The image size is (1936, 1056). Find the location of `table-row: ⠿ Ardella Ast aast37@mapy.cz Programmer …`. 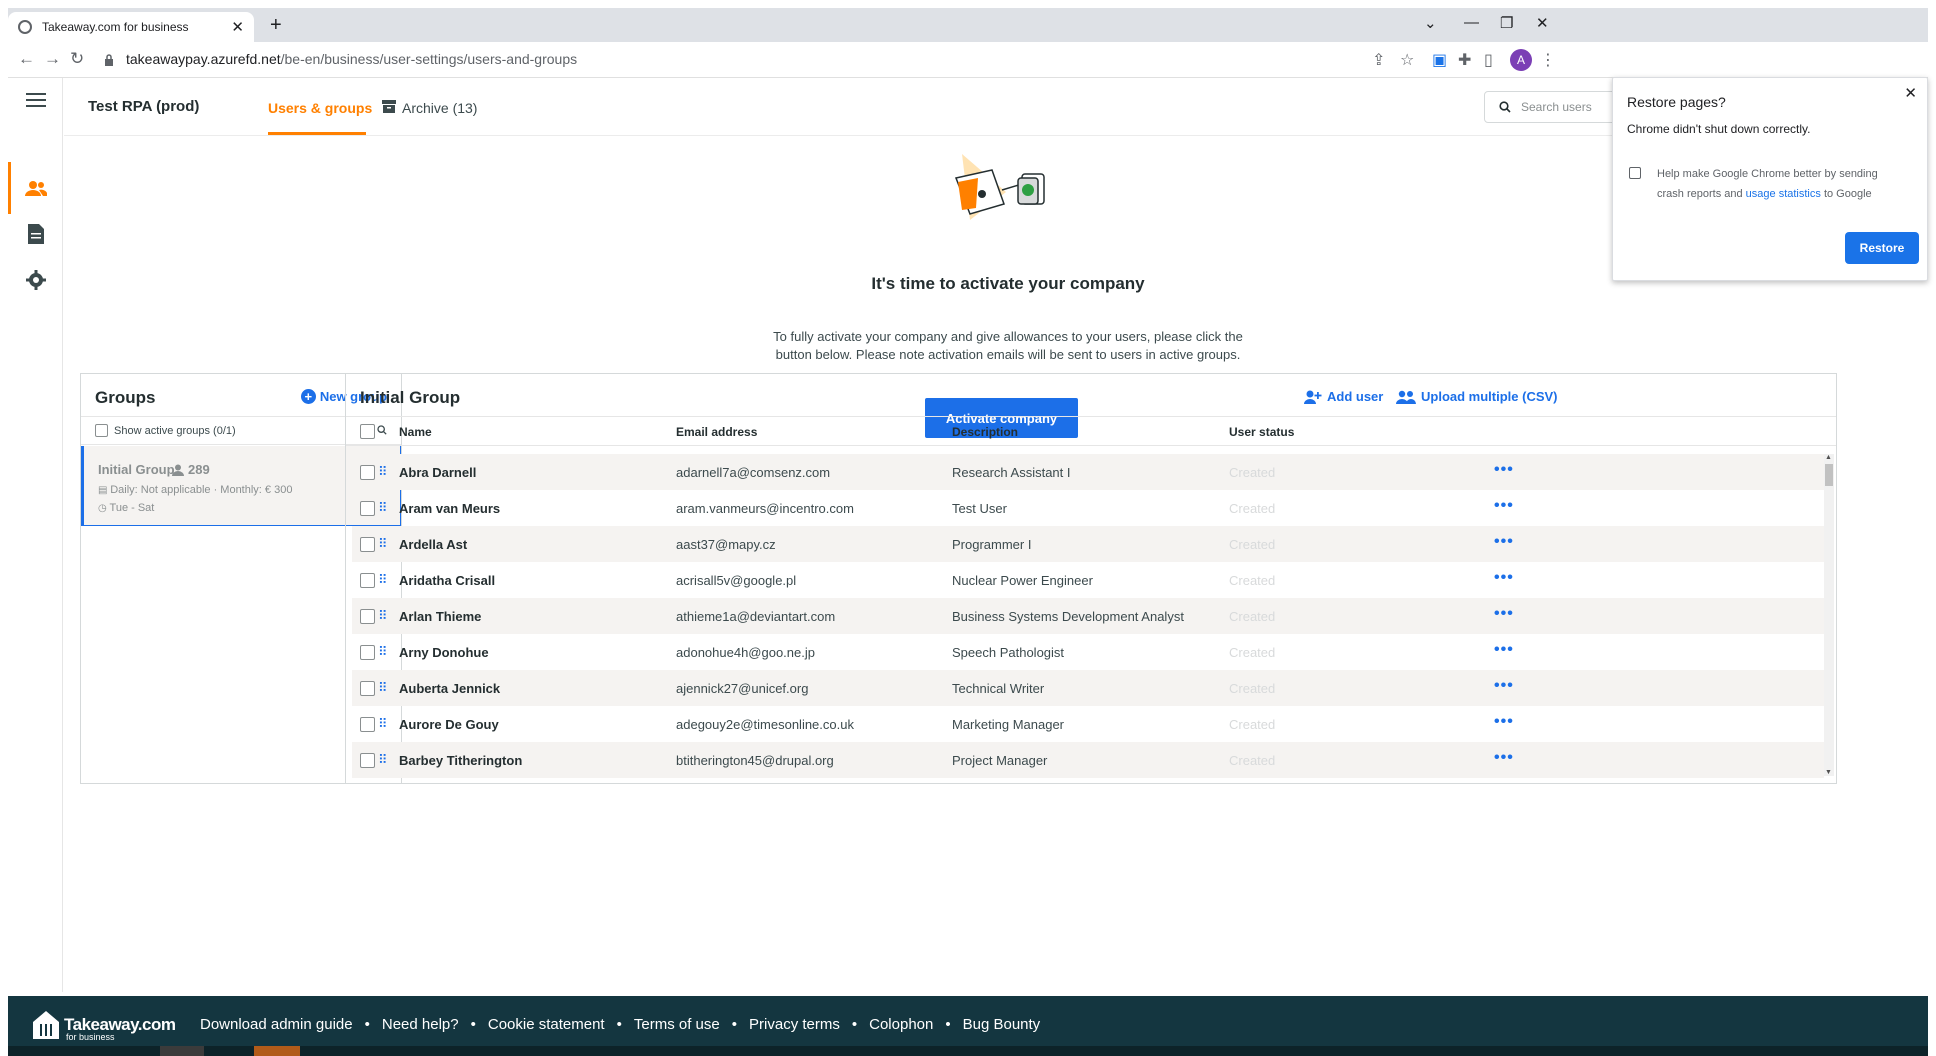

table-row: ⠿ Ardella Ast aast37@mapy.cz Programmer … is located at coordinates (1088, 544).